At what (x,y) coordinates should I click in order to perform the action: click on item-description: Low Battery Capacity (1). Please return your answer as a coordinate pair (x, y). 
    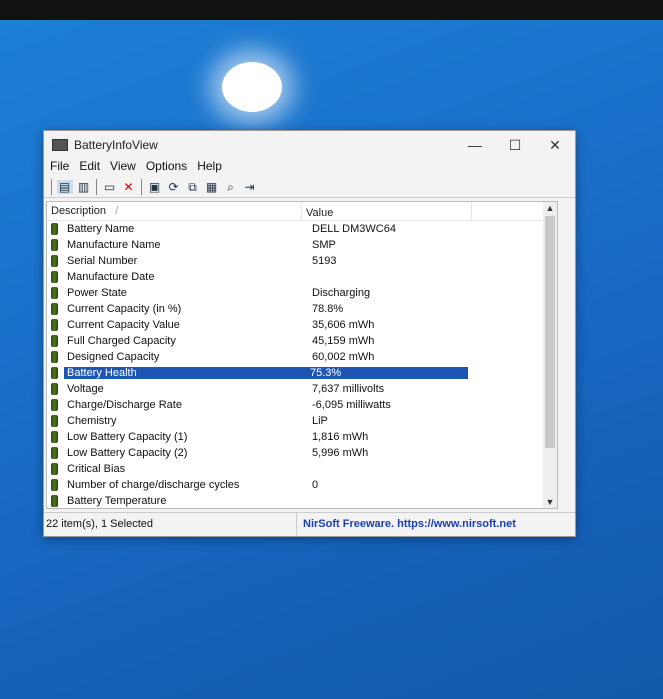
    Looking at the image, I should click on (127, 437).